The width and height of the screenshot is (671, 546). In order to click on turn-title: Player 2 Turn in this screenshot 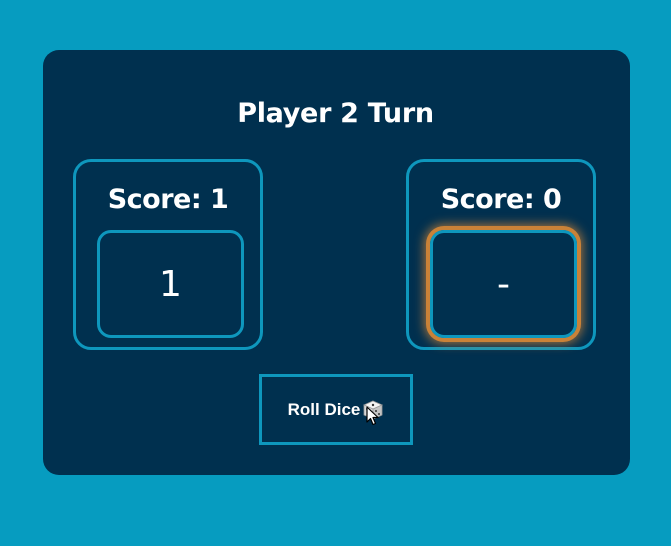, I will do `click(335, 113)`.